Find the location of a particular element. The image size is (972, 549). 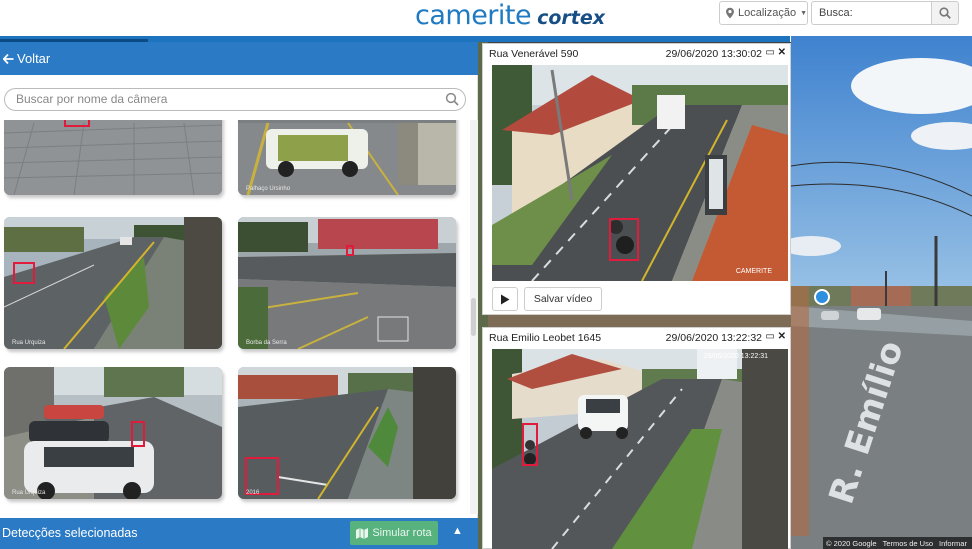

location-label: Localização is located at coordinates (767, 13).